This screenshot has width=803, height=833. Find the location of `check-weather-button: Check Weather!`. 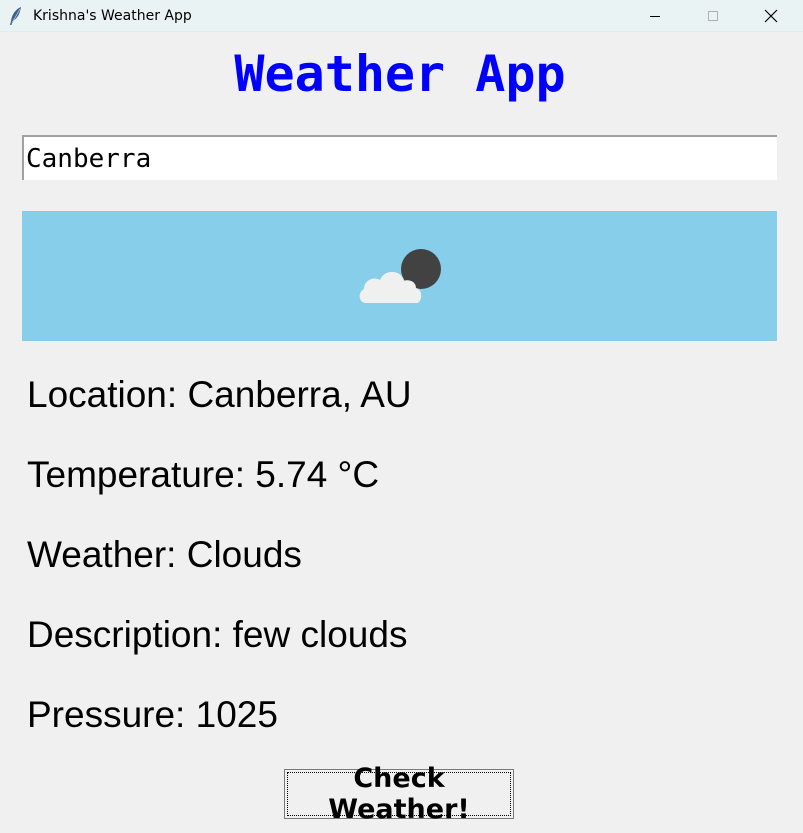

check-weather-button: Check Weather! is located at coordinates (399, 794).